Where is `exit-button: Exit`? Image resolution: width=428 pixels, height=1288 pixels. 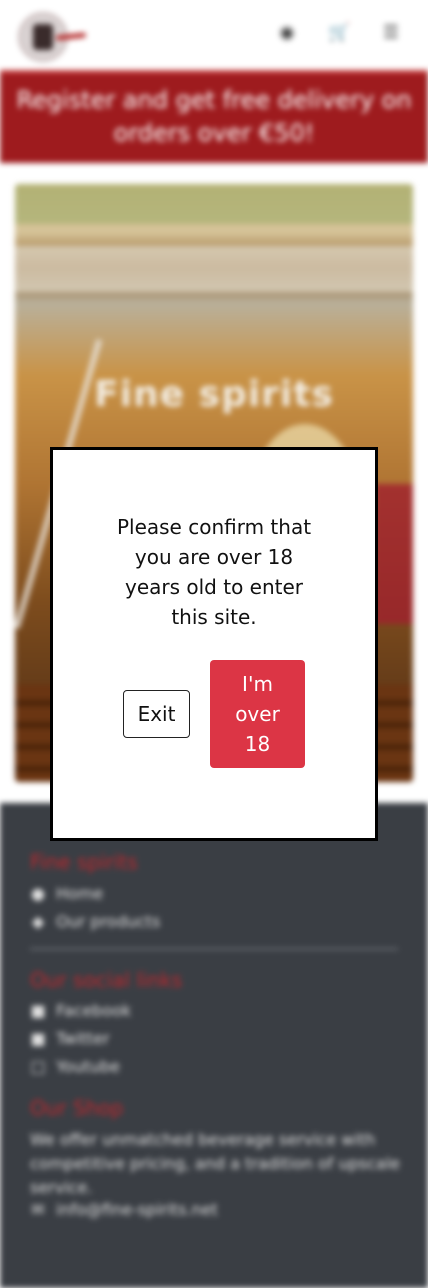
exit-button: Exit is located at coordinates (156, 714).